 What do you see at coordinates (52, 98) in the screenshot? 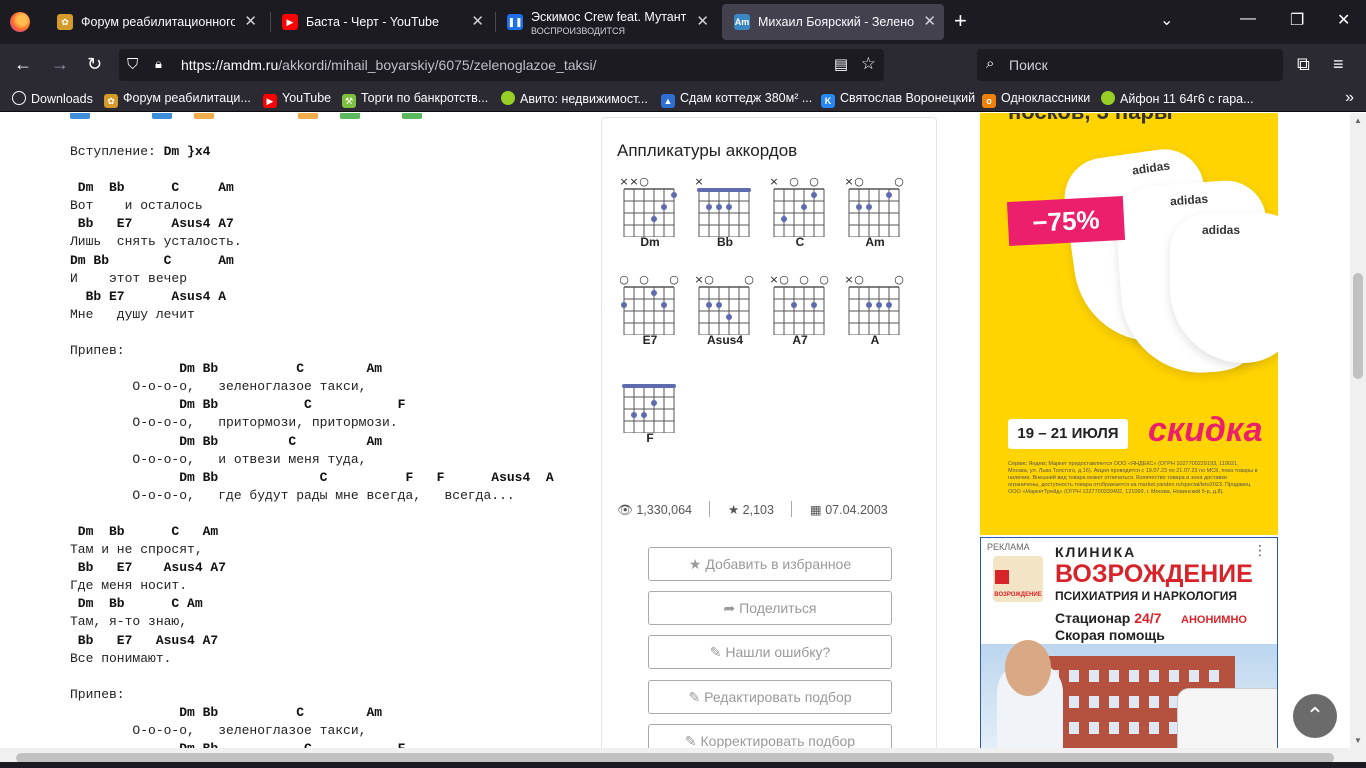
I see `bookmark-downloads: Downloads` at bounding box center [52, 98].